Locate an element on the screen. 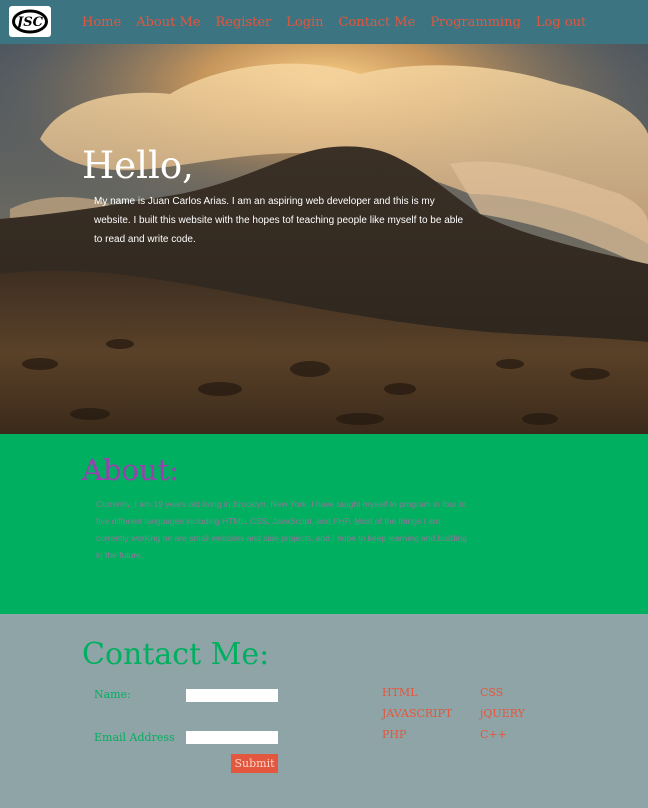  name-label: Name: is located at coordinates (112, 694).